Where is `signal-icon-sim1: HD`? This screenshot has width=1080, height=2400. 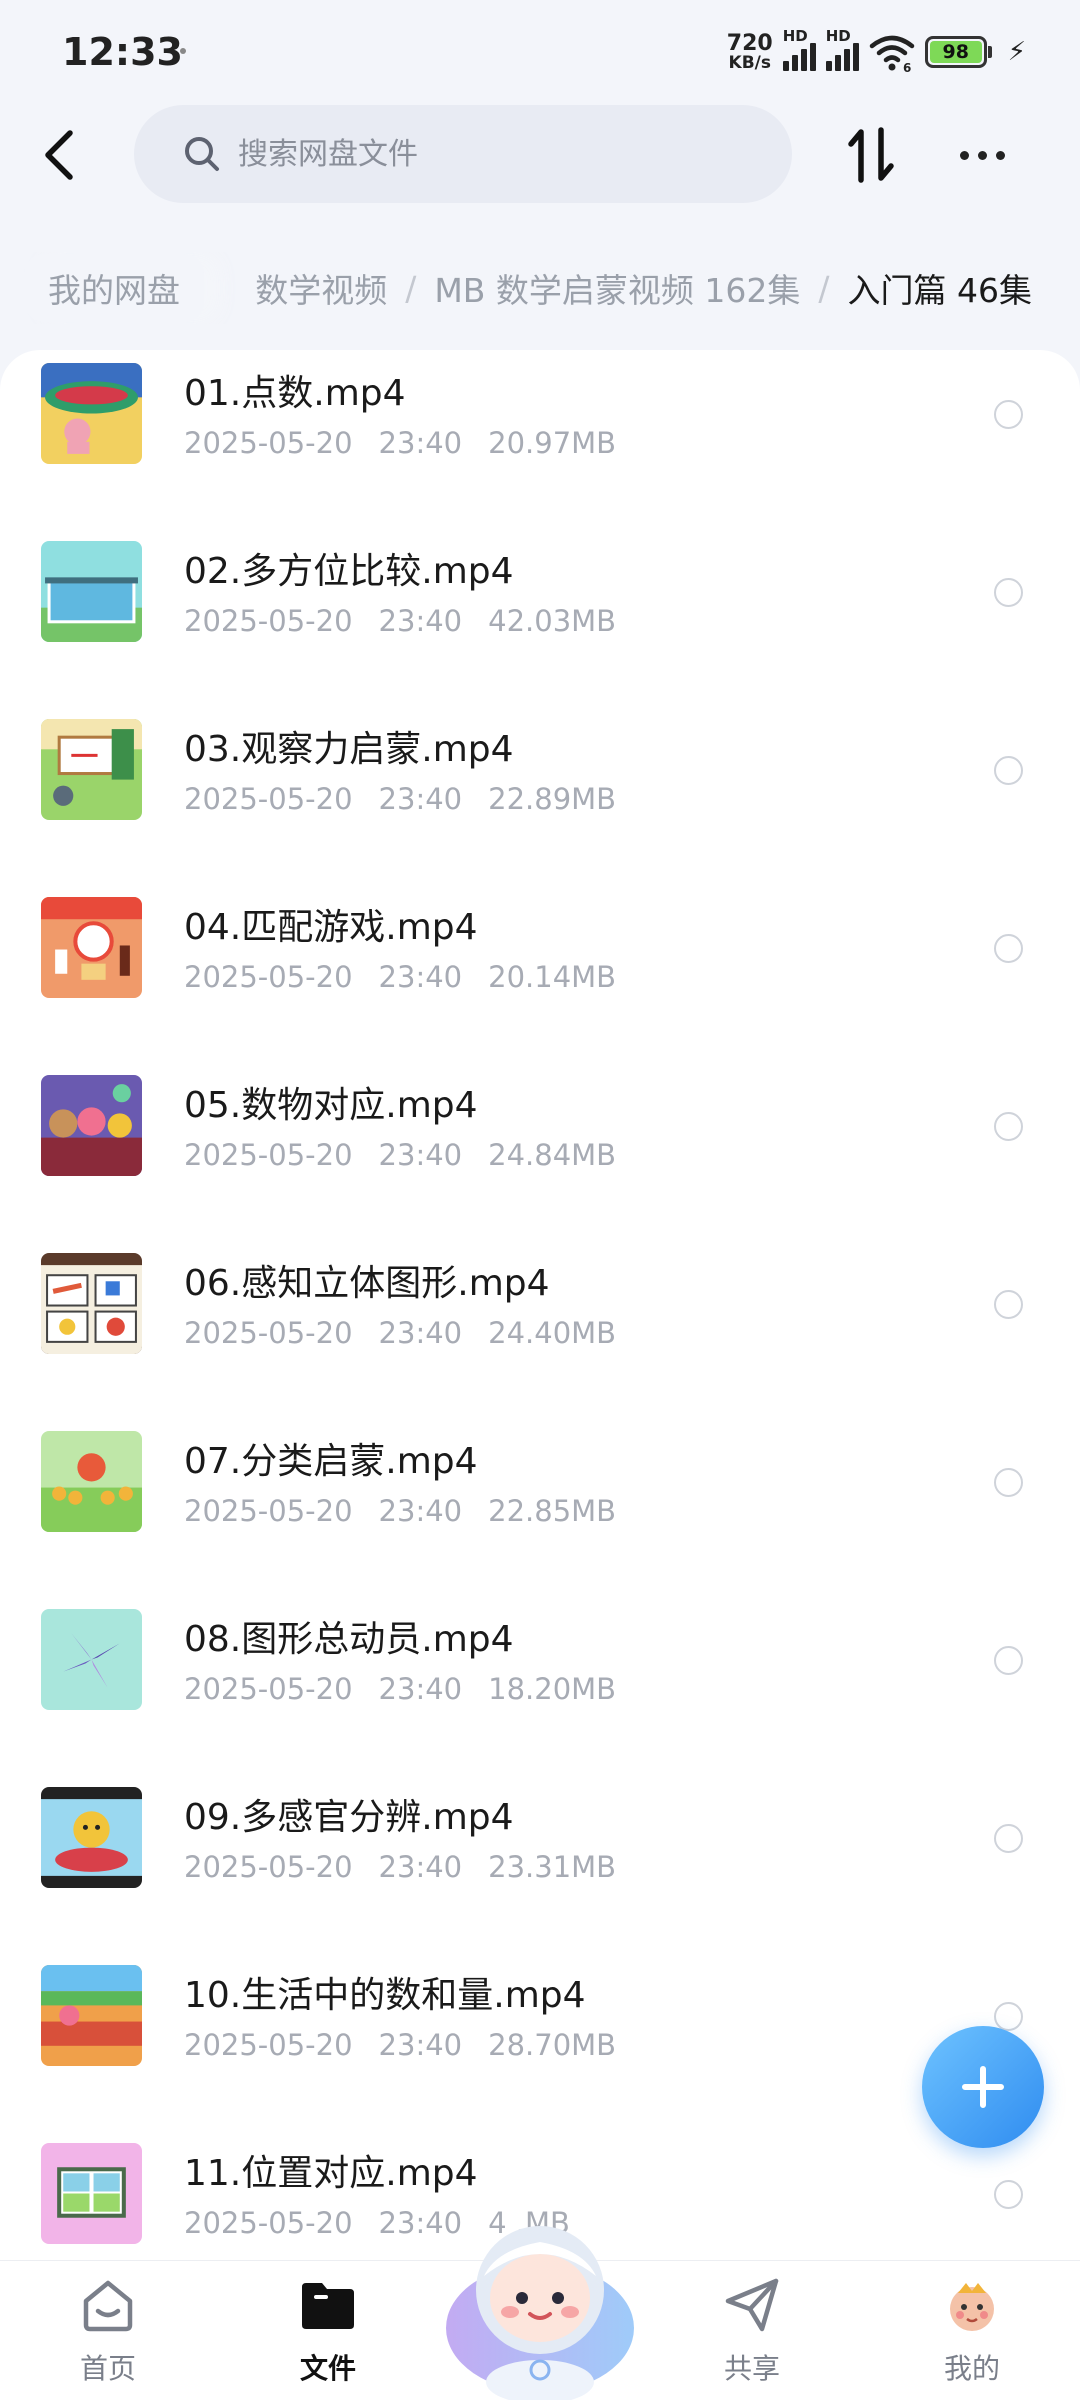
signal-icon-sim1: HD is located at coordinates (799, 49).